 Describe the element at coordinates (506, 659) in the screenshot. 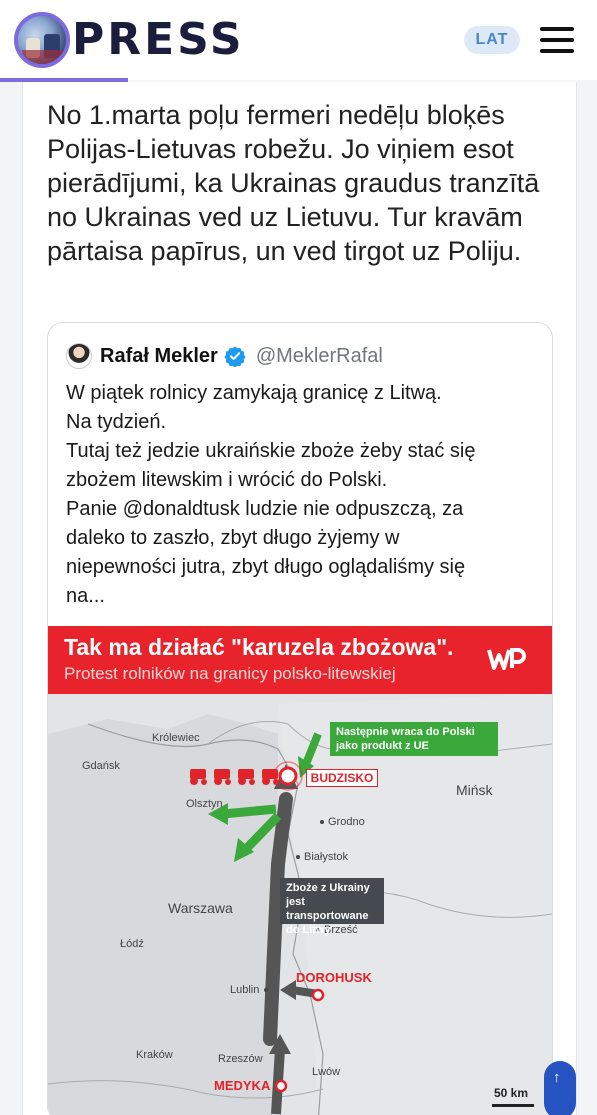

I see `wp-logo-icon` at that location.